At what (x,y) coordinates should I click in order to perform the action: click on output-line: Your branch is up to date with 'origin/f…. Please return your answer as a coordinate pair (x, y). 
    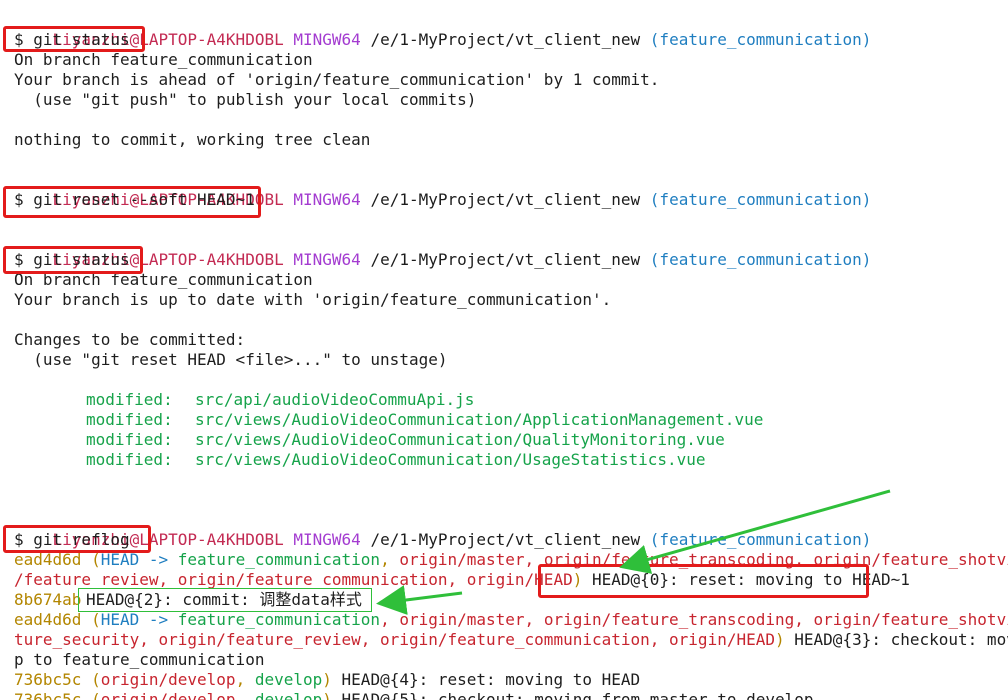
    Looking at the image, I should click on (313, 299).